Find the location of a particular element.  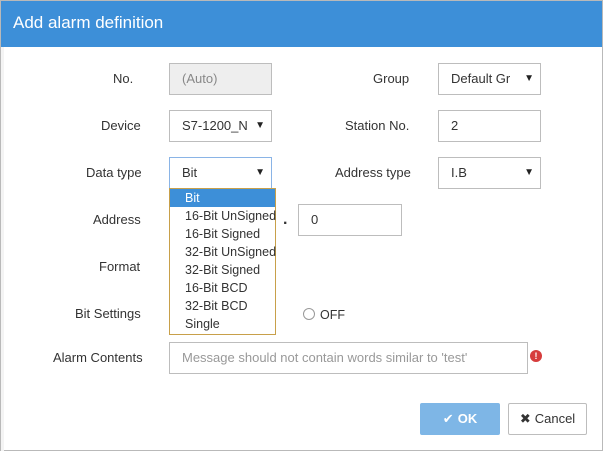

device-label: Device is located at coordinates (121, 125).